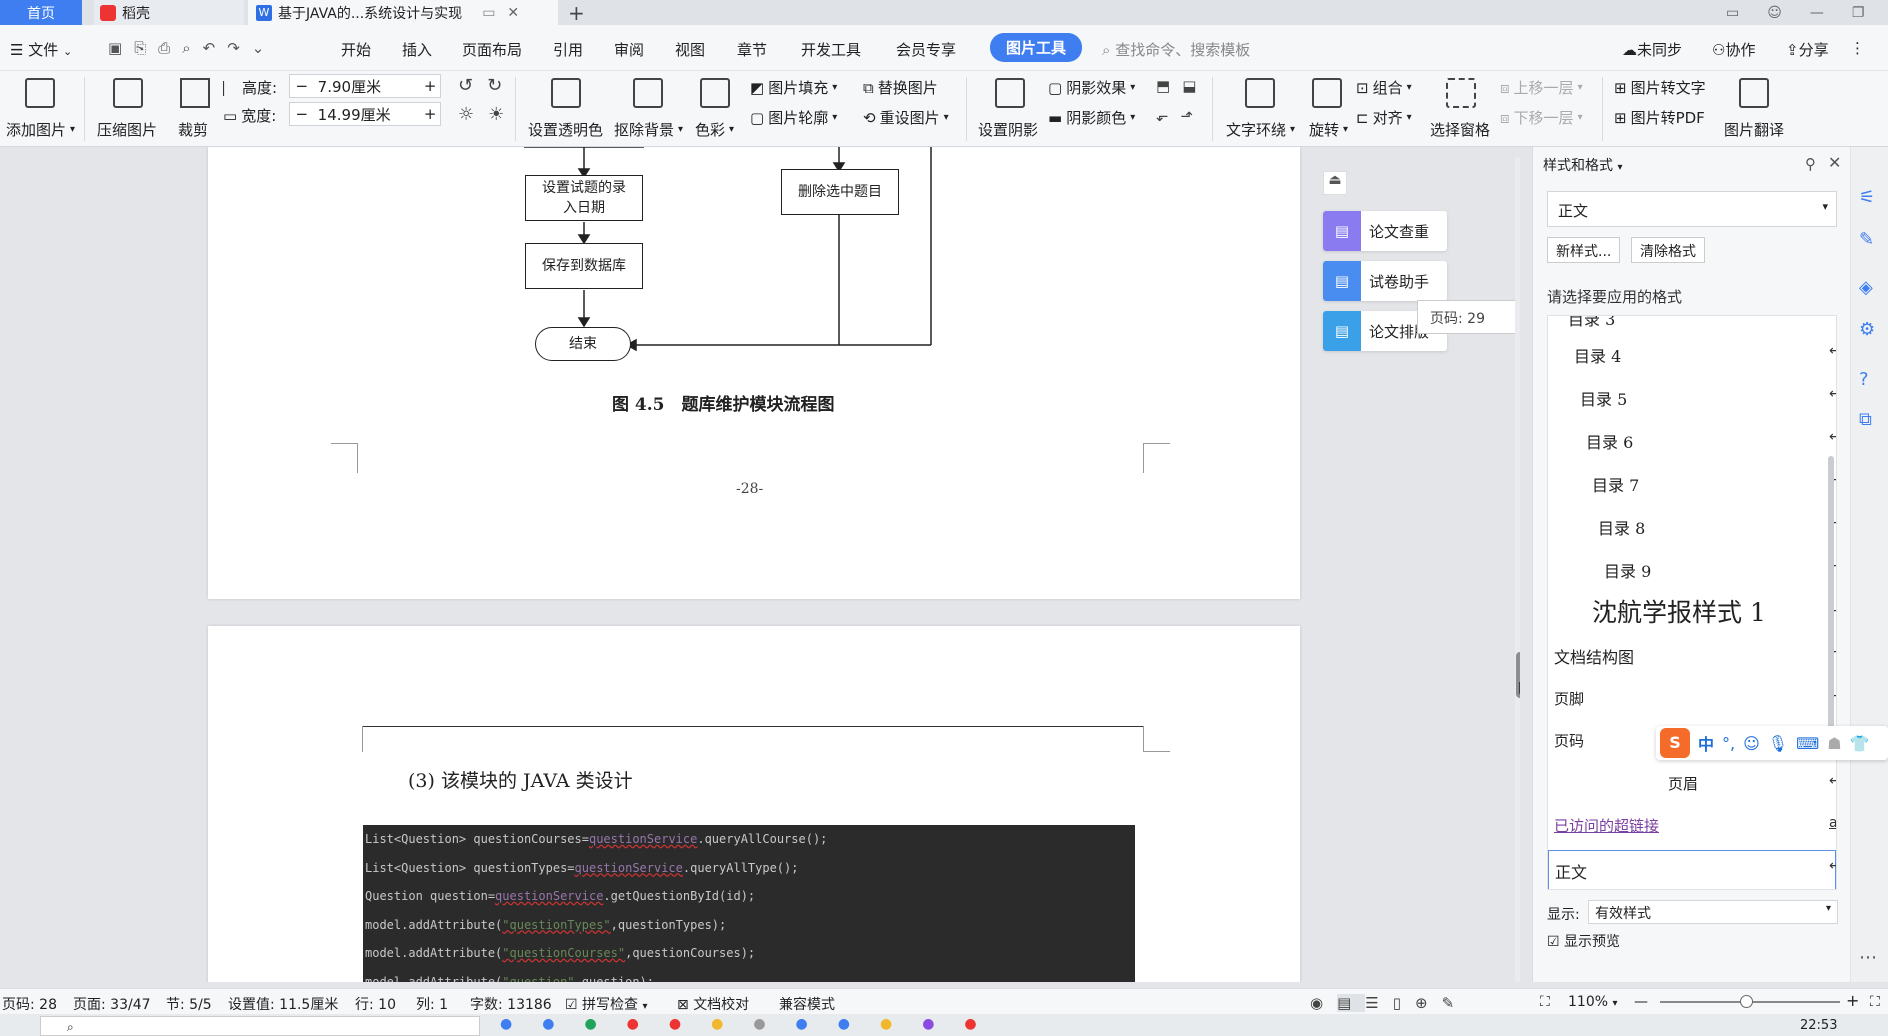 Image resolution: width=1888 pixels, height=1036 pixels. I want to click on style-item: 页眉, so click(1683, 783).